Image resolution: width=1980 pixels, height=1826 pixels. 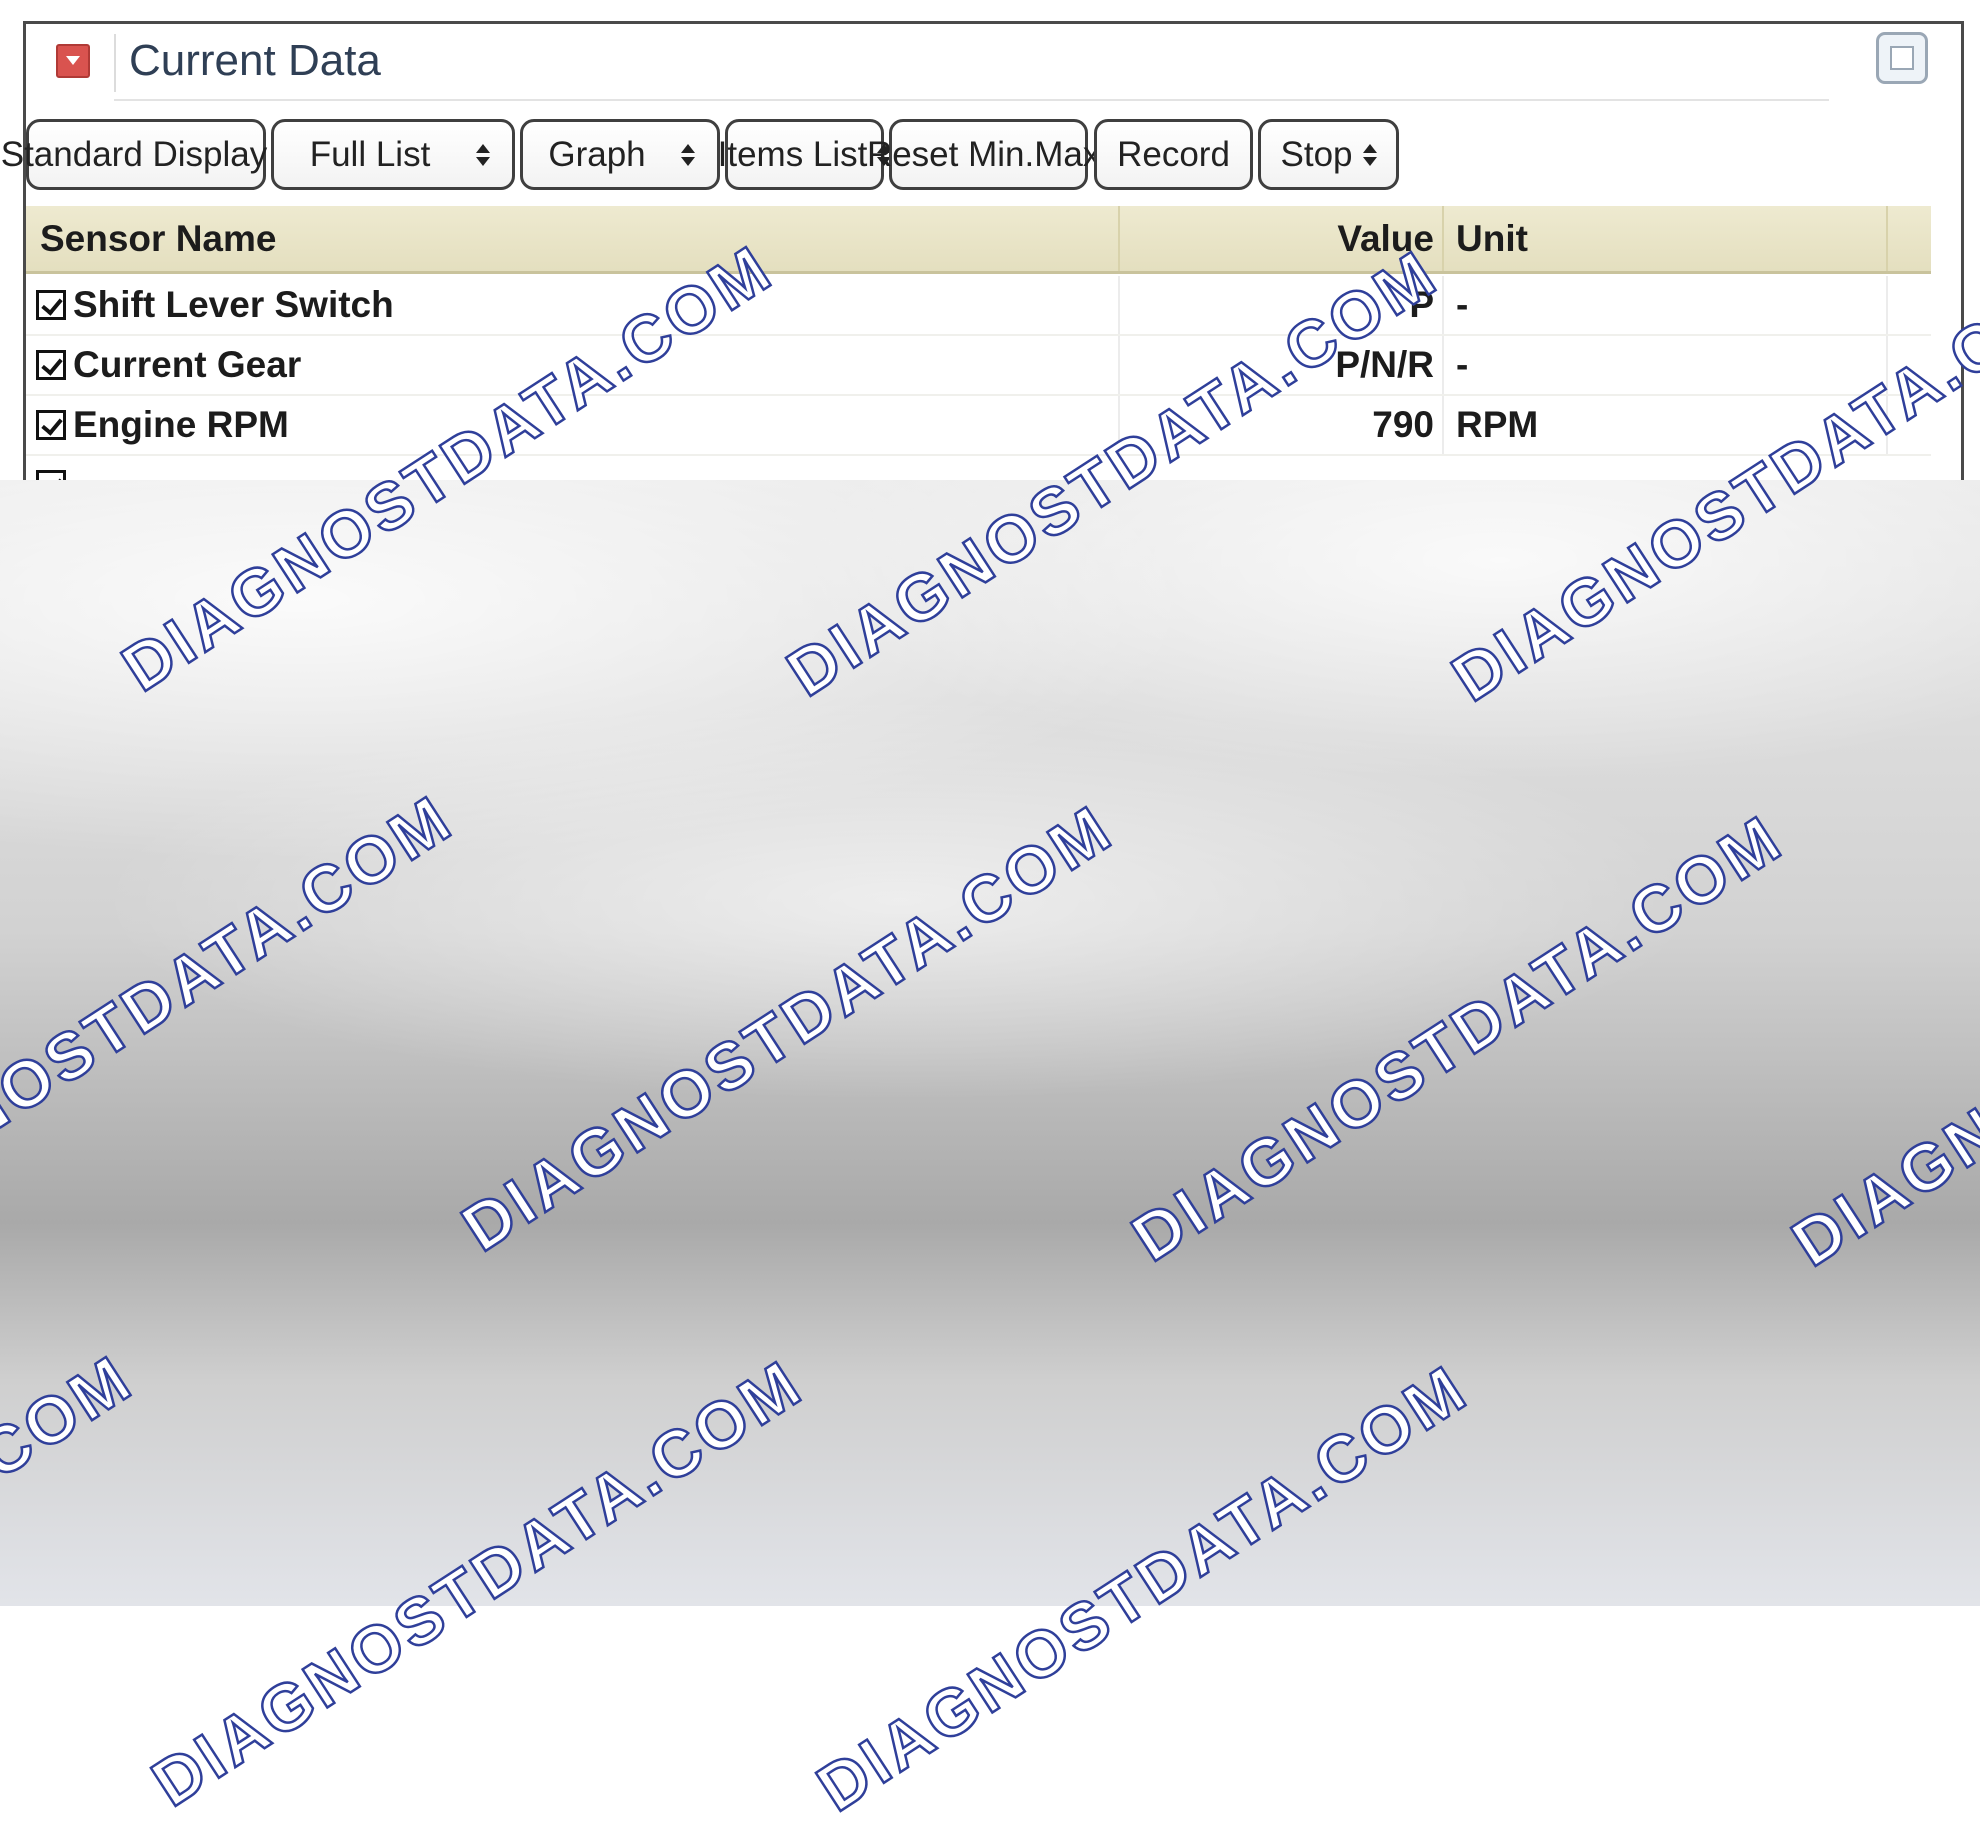 I want to click on sensor-unit: RPM, so click(x=1497, y=424).